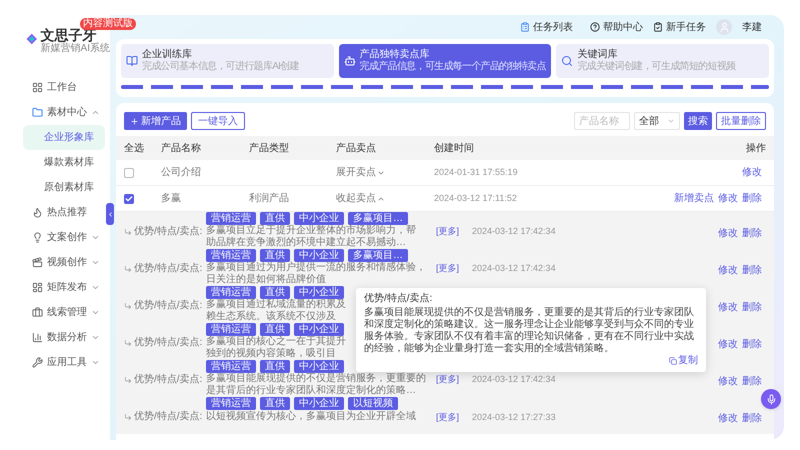  I want to click on column-header: 产品名称, so click(181, 149).